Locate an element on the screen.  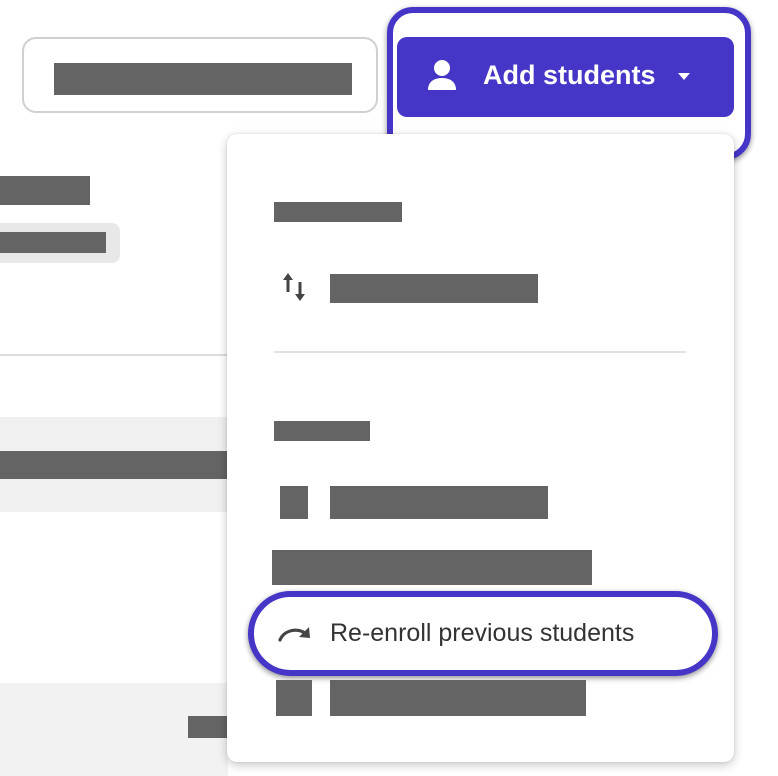
redacted-label is located at coordinates (45, 190).